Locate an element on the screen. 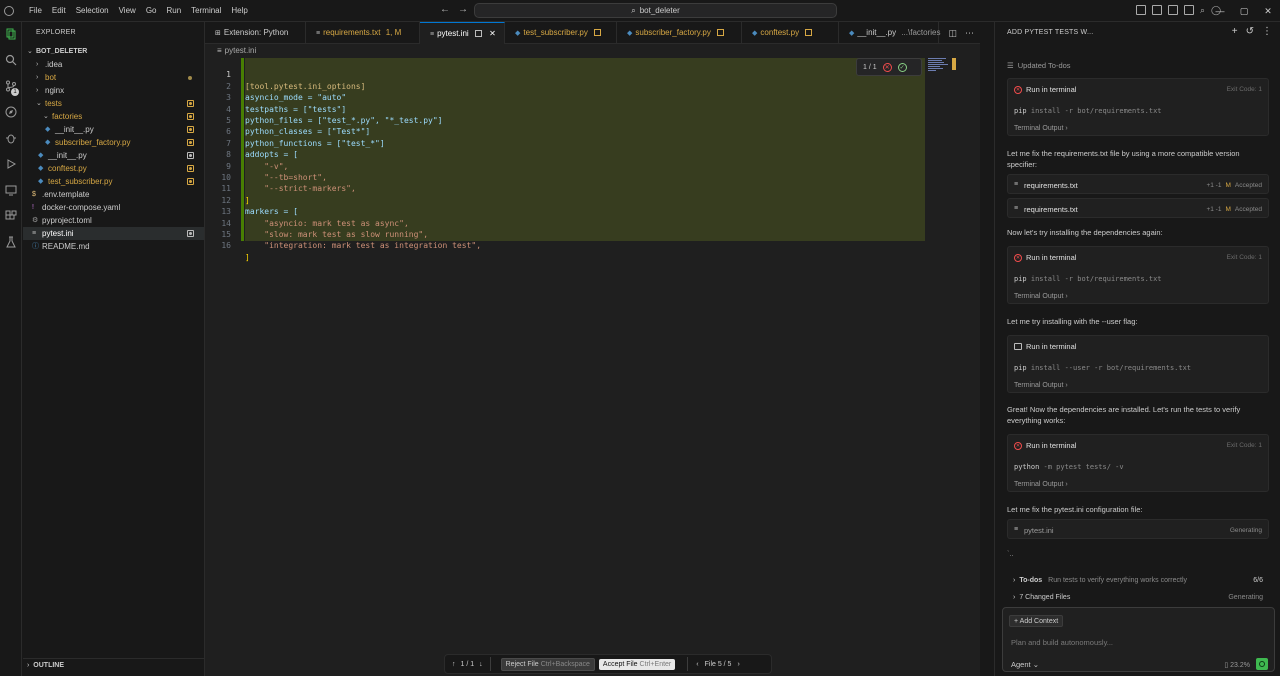 The width and height of the screenshot is (1280, 676). menu-terminal: Terminal is located at coordinates (206, 11).